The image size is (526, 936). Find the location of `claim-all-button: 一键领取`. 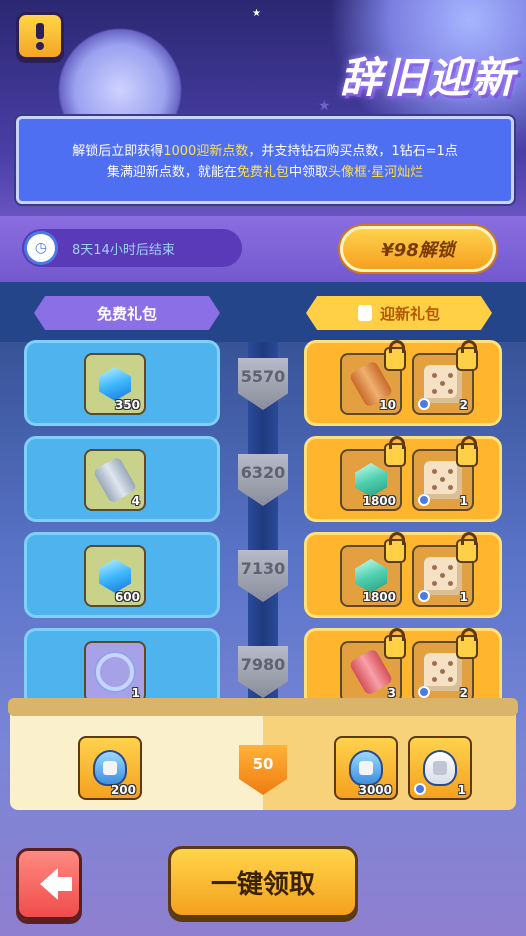

claim-all-button: 一键领取 is located at coordinates (263, 882).